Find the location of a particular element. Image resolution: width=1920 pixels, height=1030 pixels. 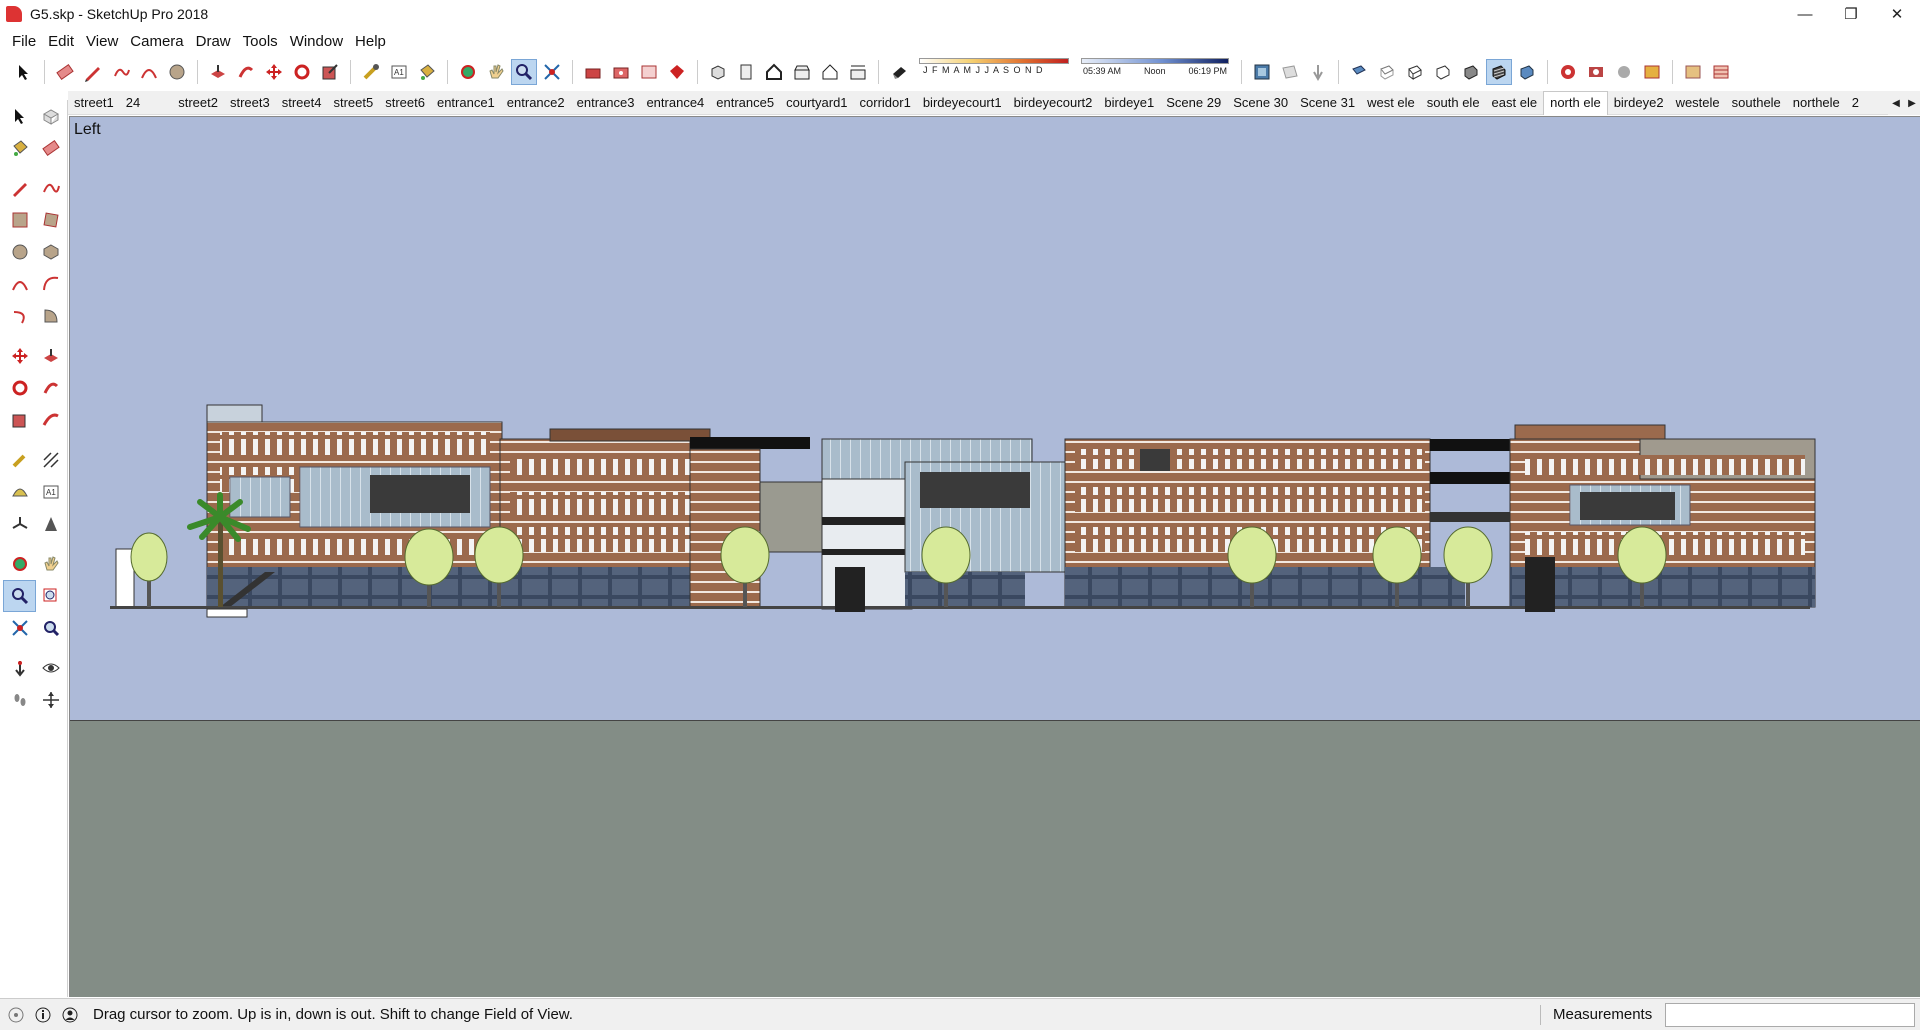

menu-camera: Camera is located at coordinates (156, 41).